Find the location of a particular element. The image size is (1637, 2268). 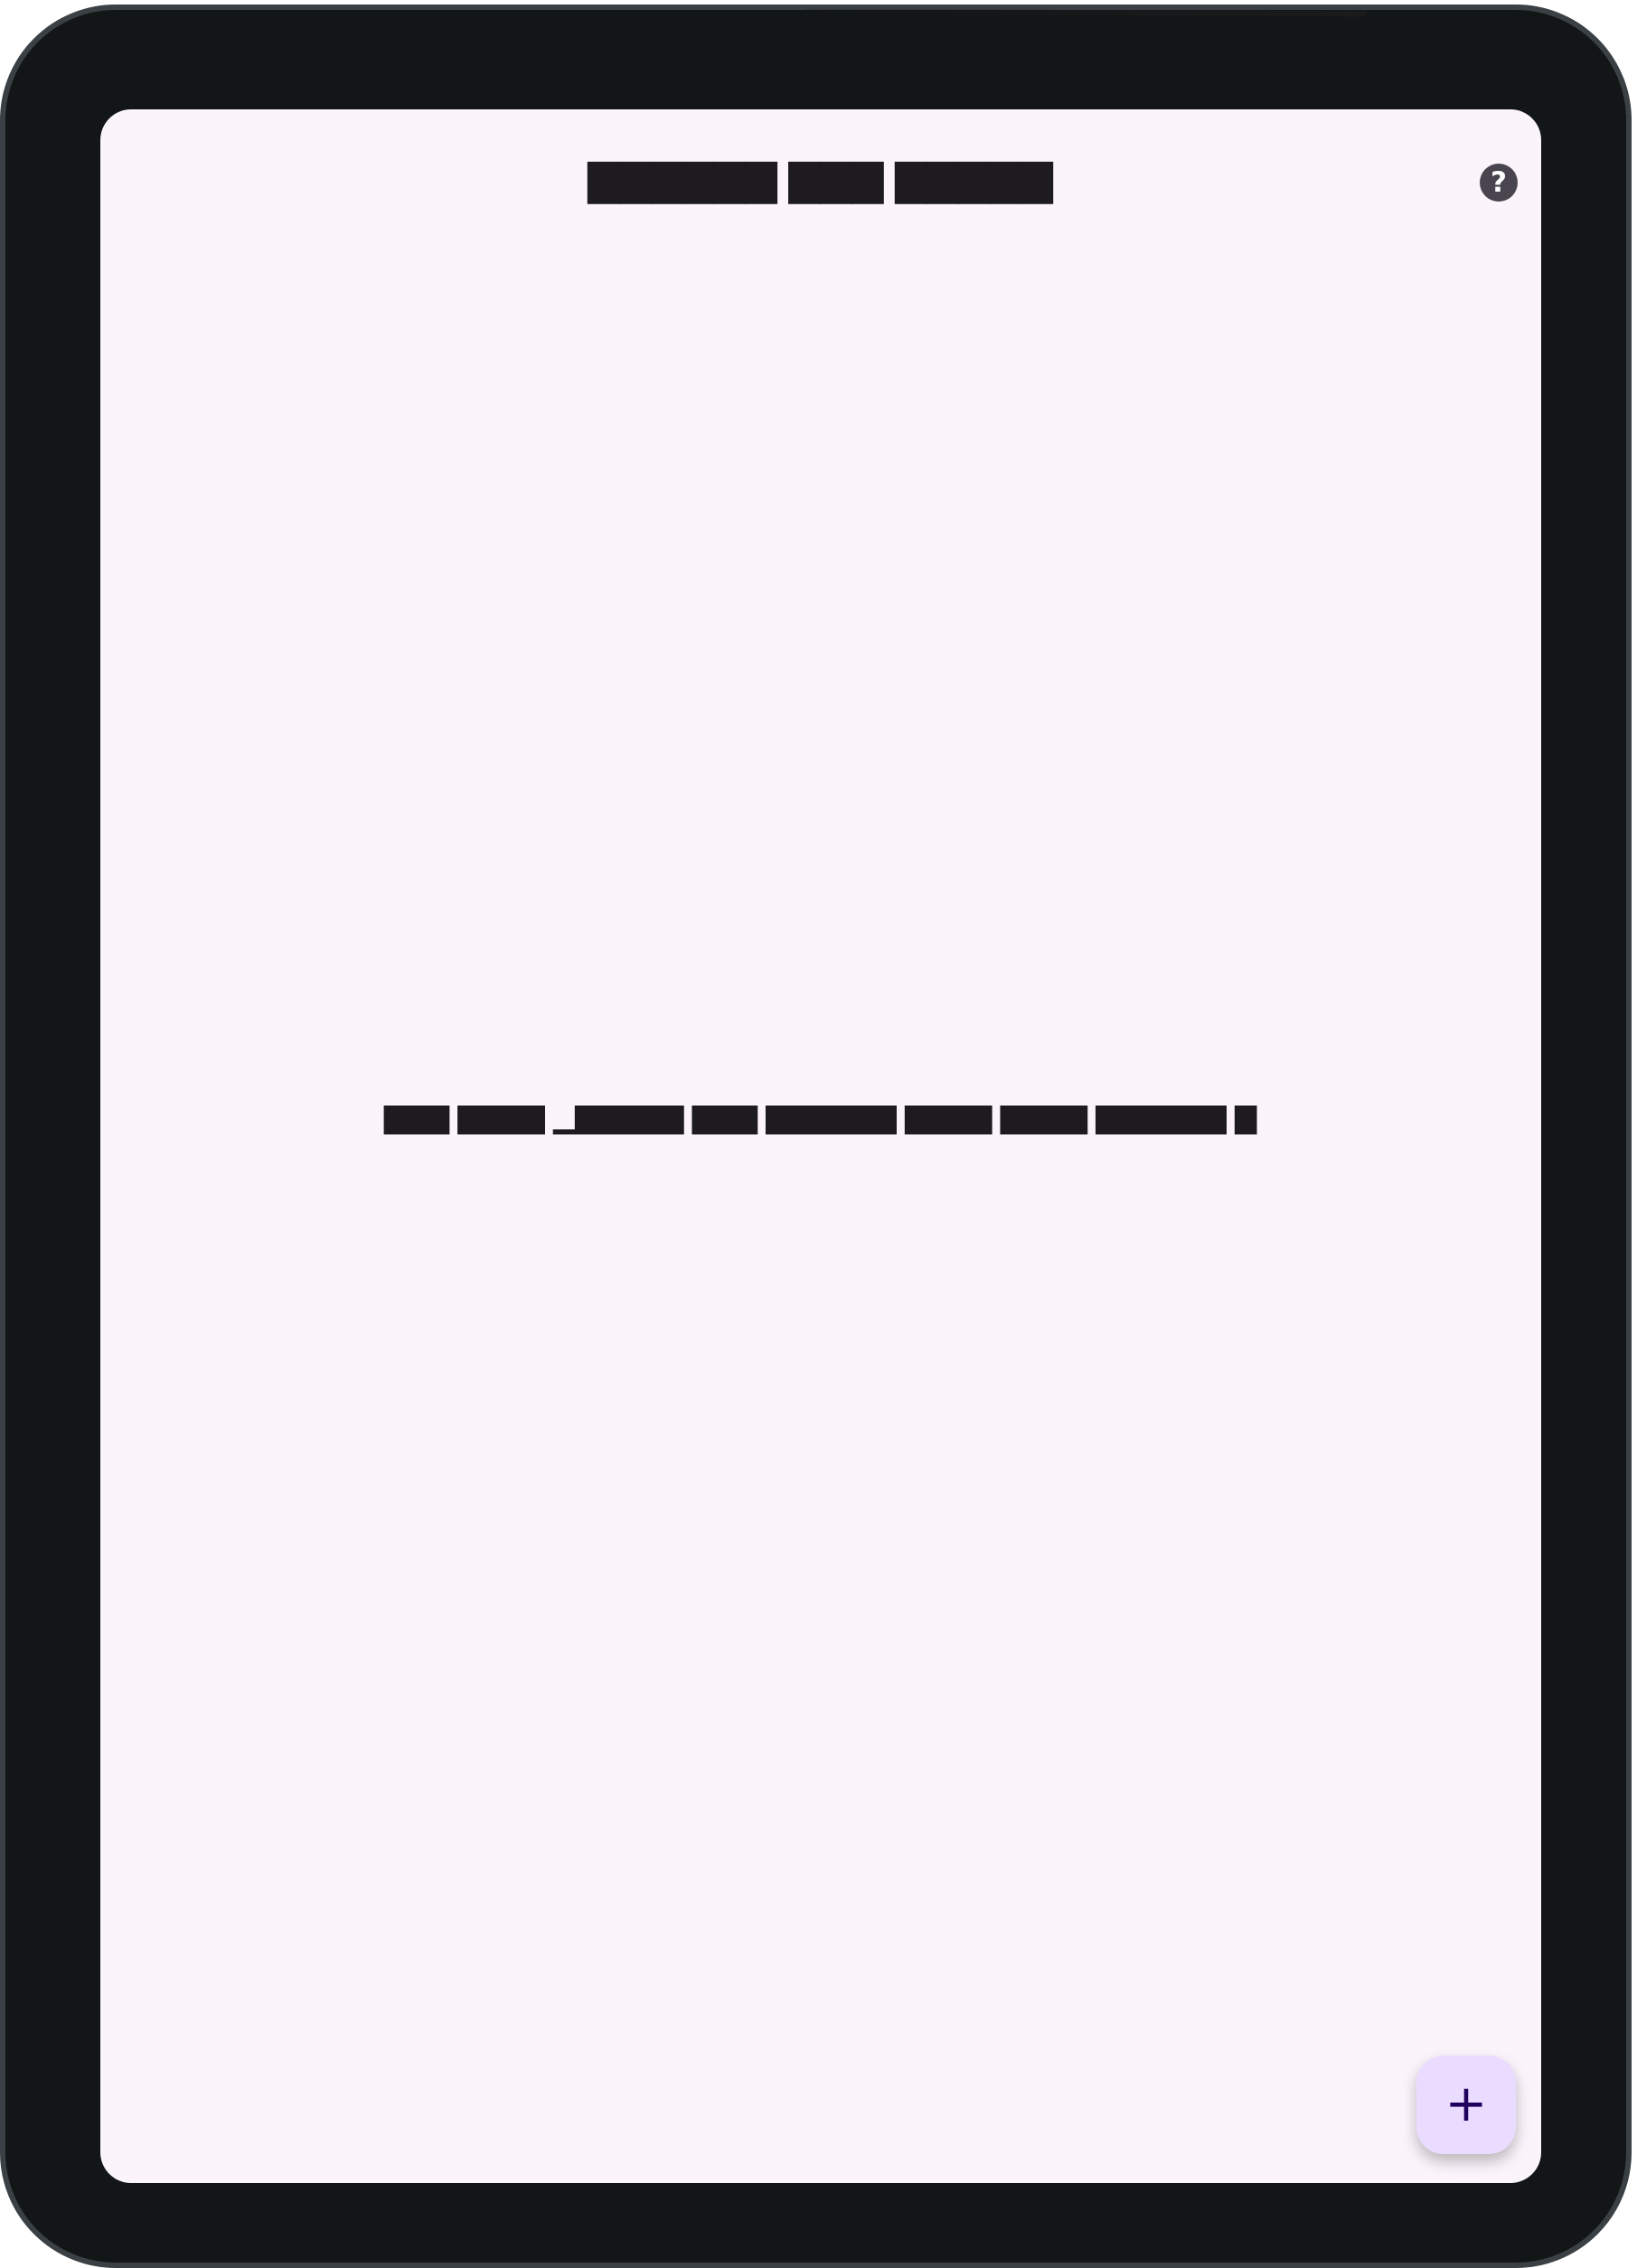

top-app-bar: ▇▇▇▇▇▇ ▇▇▇ ▇▇▇▇▇ is located at coordinates (820, 180).